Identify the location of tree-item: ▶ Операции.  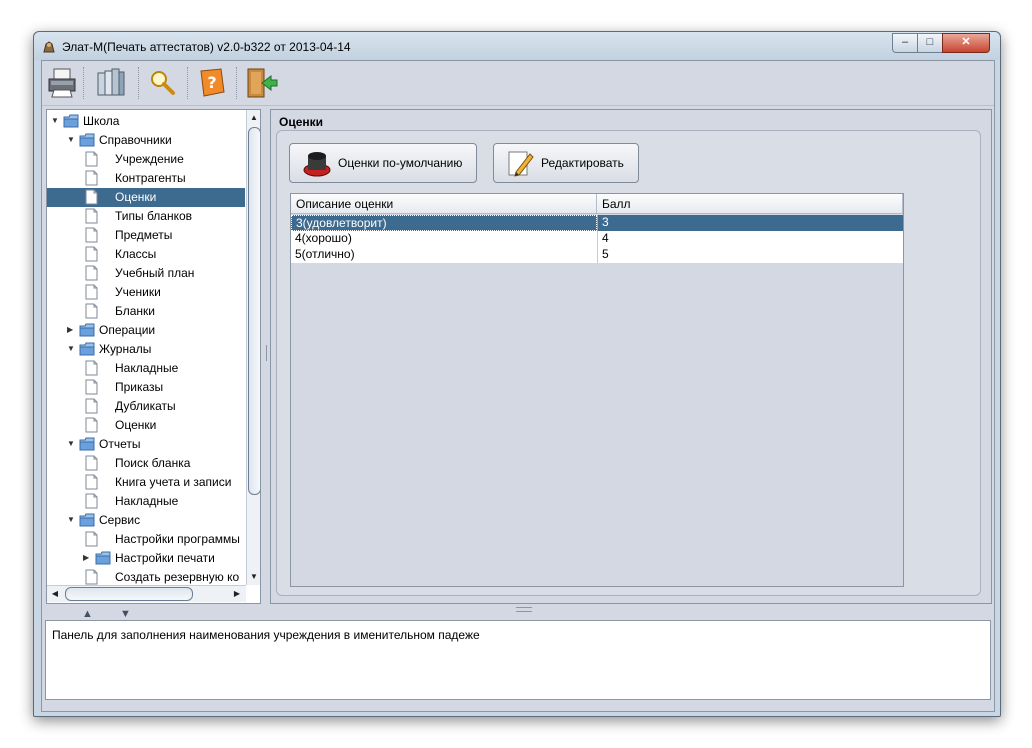
(146, 330).